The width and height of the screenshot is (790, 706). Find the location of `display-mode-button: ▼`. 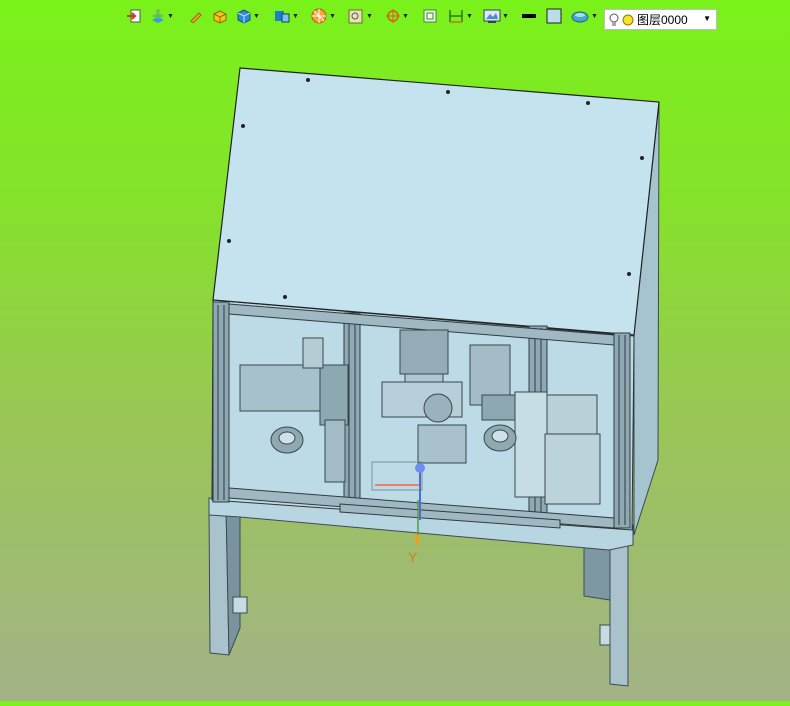

display-mode-button: ▼ is located at coordinates (286, 16).